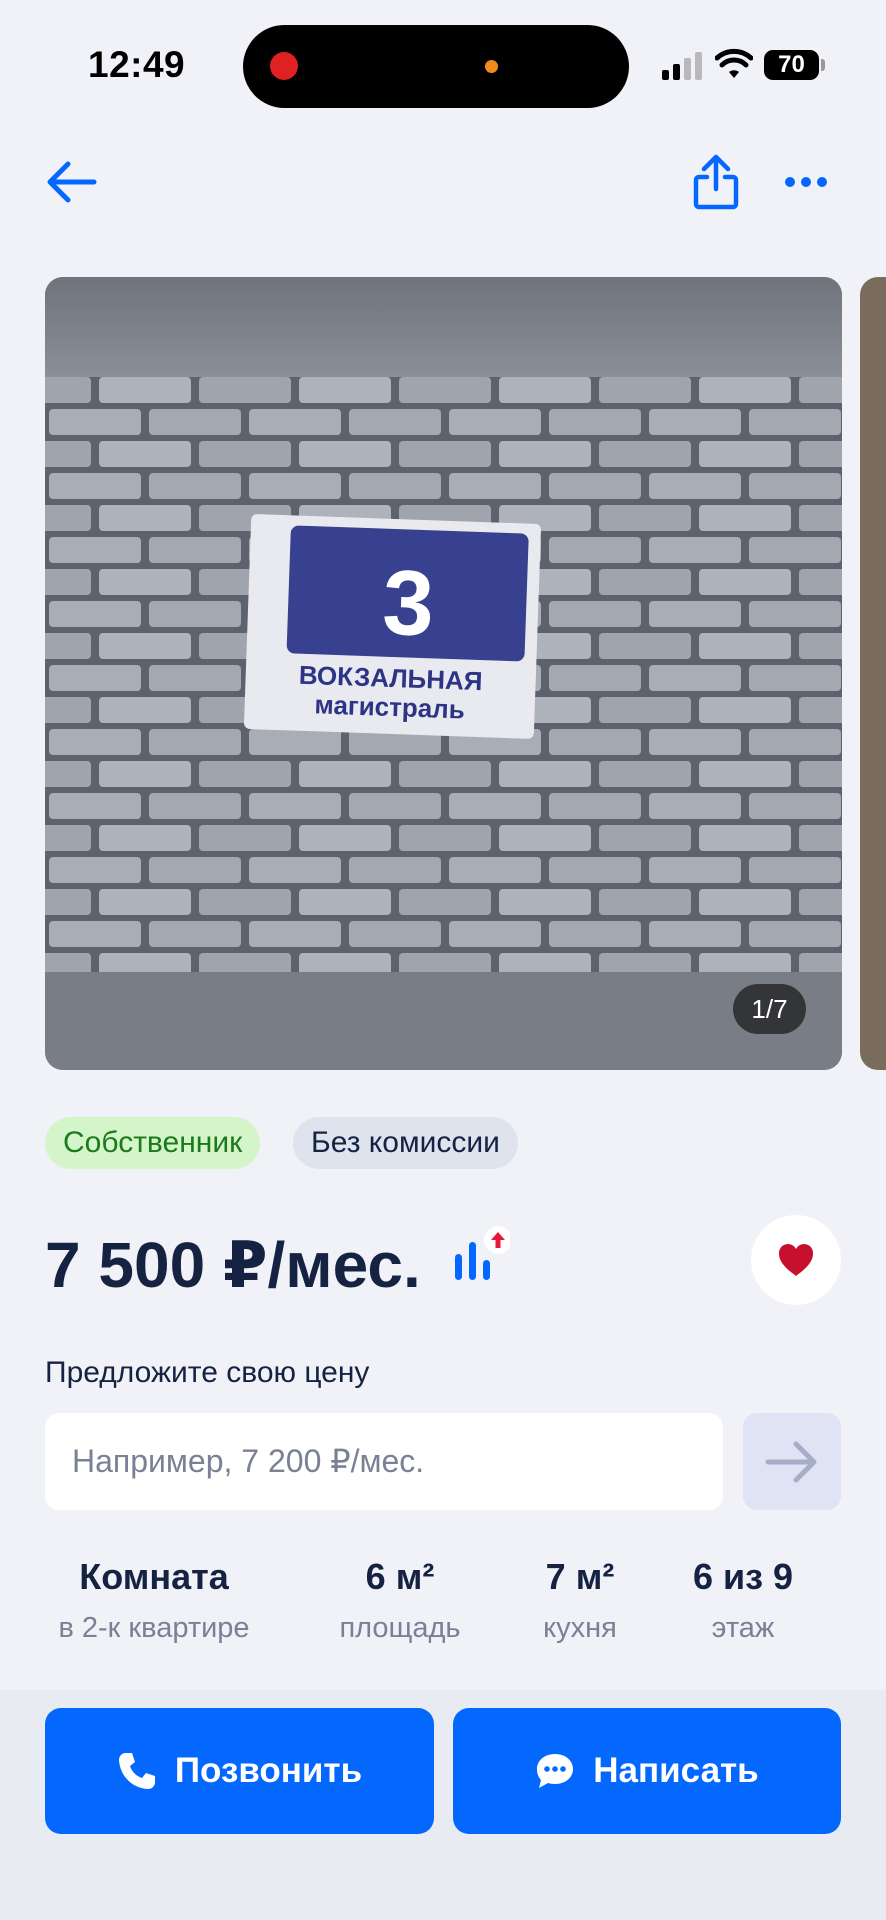 Image resolution: width=886 pixels, height=1920 pixels. Describe the element at coordinates (743, 1600) in the screenshot. I see `spec-floor: 6 из 9 этаж` at that location.